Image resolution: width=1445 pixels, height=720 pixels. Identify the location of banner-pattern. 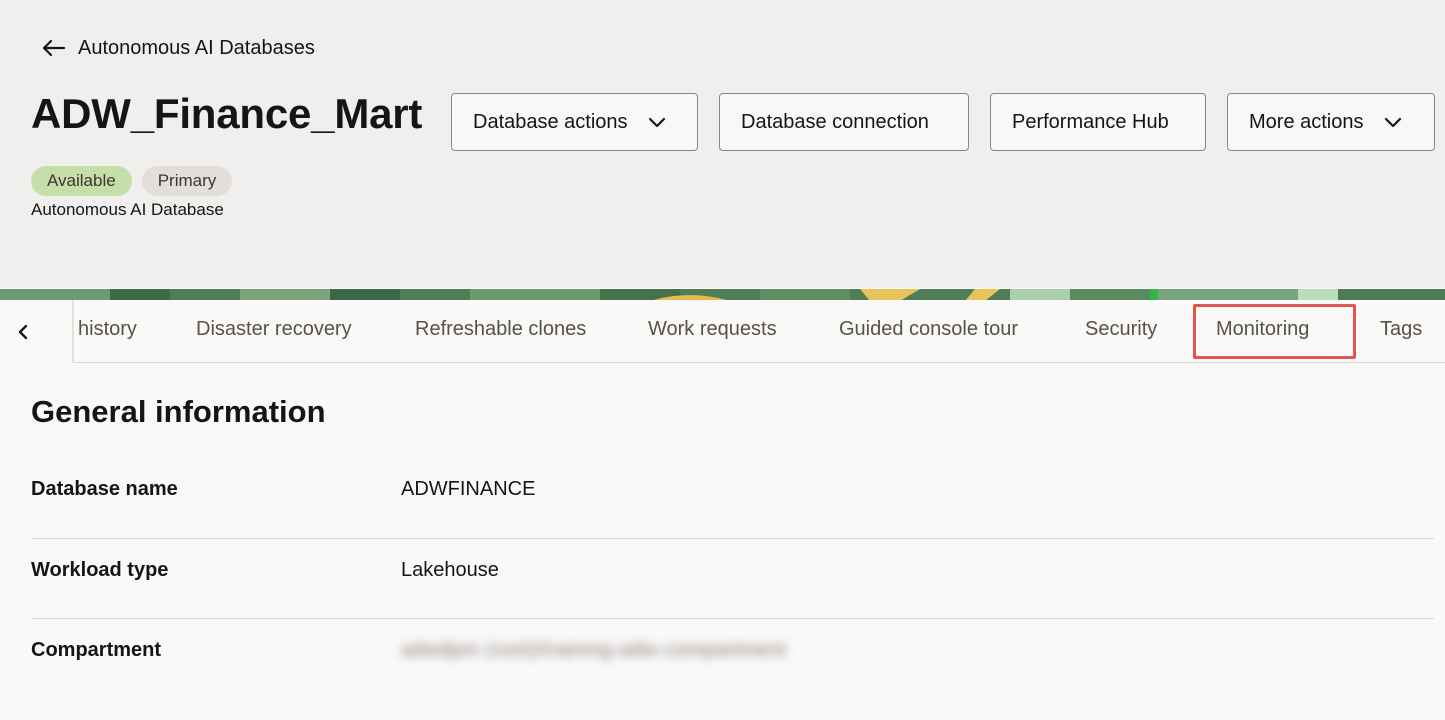
(722, 294).